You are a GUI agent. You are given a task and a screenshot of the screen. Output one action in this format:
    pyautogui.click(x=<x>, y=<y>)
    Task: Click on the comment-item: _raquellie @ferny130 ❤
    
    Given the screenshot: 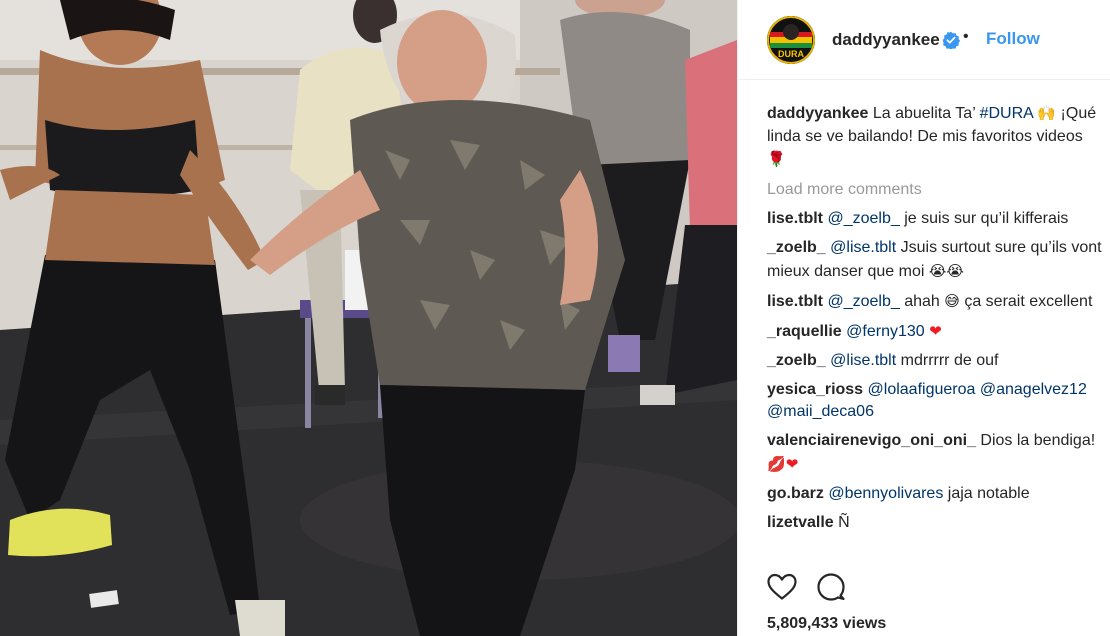 What is the action you would take?
    pyautogui.click(x=935, y=332)
    